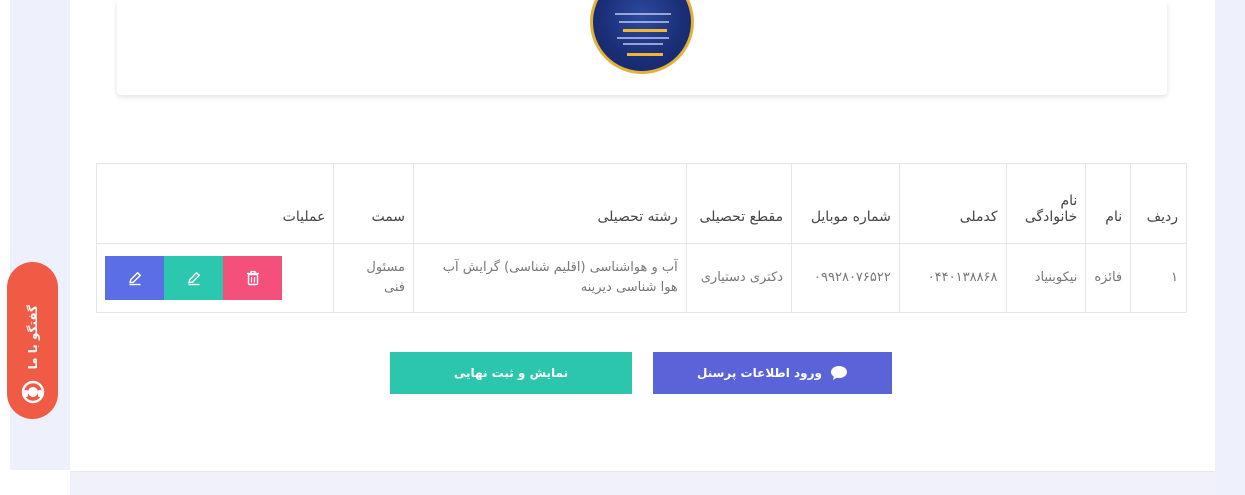 The image size is (1245, 495). I want to click on personnel-entry-button: ورود اطلاعات پرسنل, so click(772, 373).